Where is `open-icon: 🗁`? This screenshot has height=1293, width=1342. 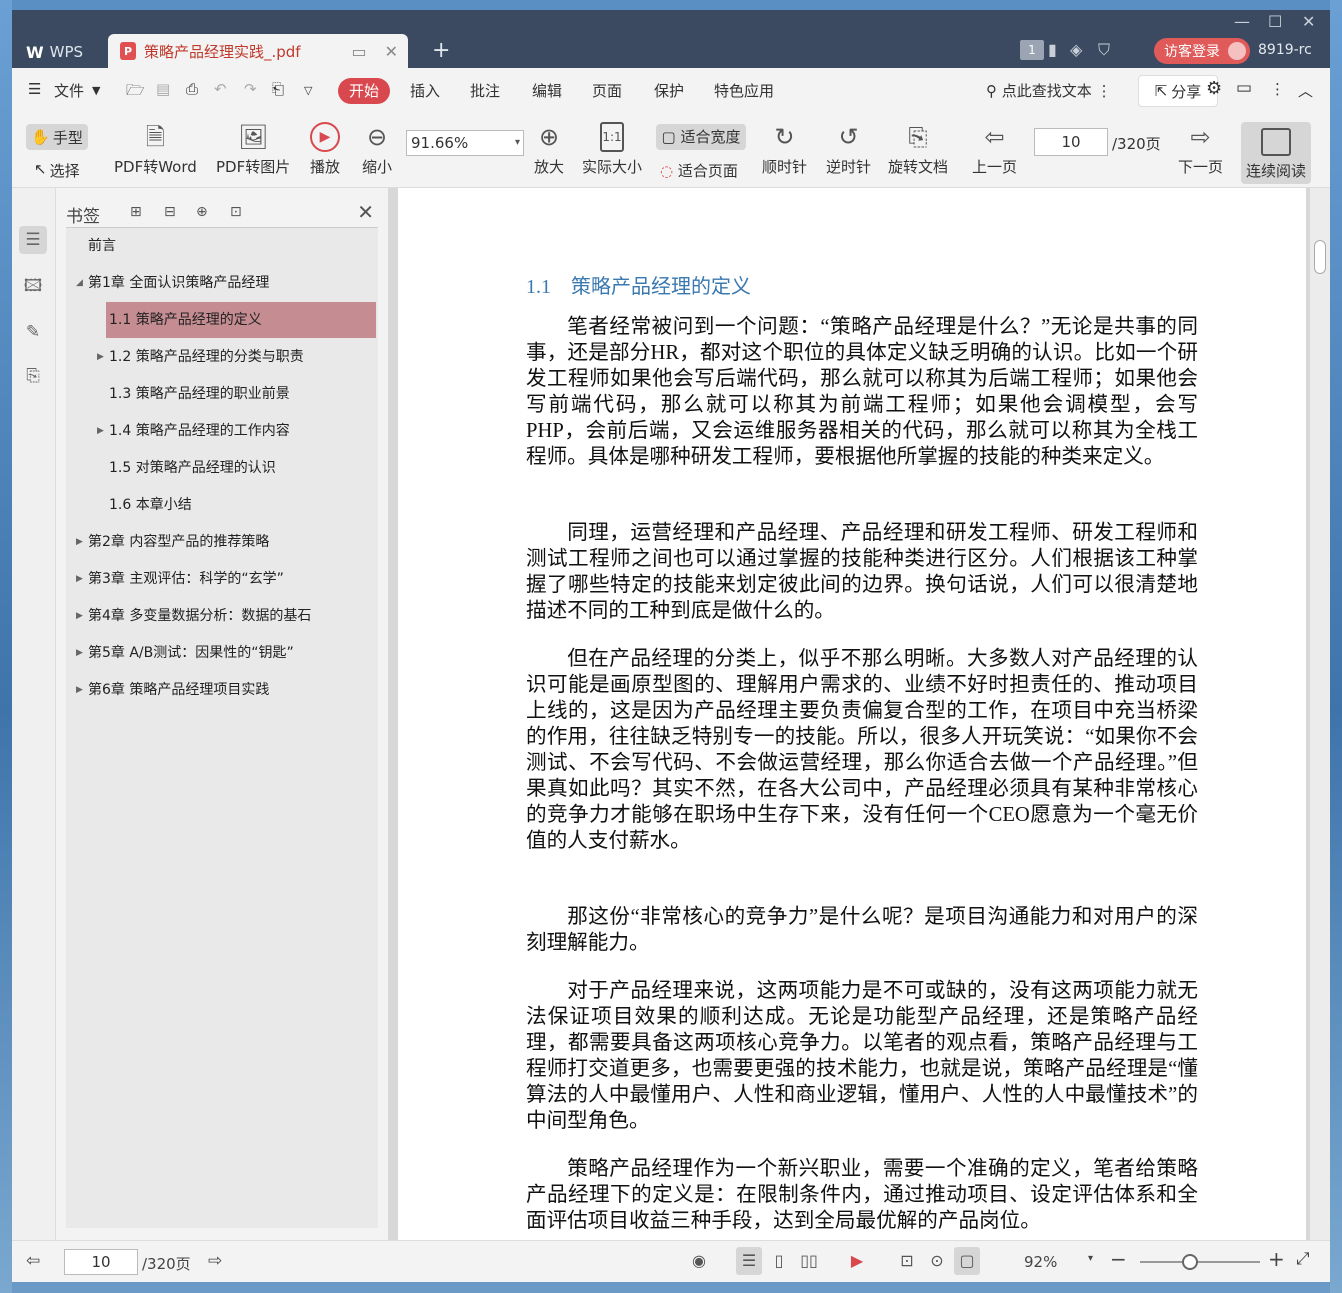
open-icon: 🗁 is located at coordinates (135, 92).